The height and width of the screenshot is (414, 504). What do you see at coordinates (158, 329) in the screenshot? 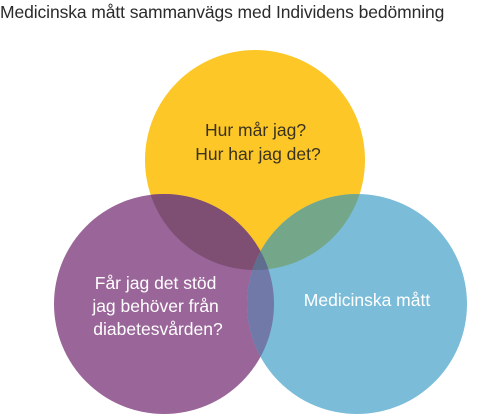
I see `circle-left-label-line: diabetesvården?` at bounding box center [158, 329].